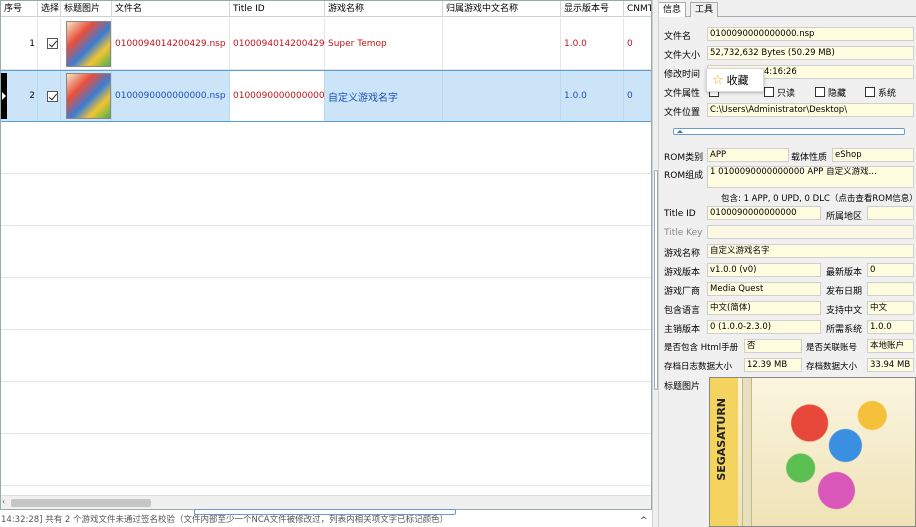 The height and width of the screenshot is (527, 916). I want to click on col-header-version: 显示版本号, so click(592, 9).